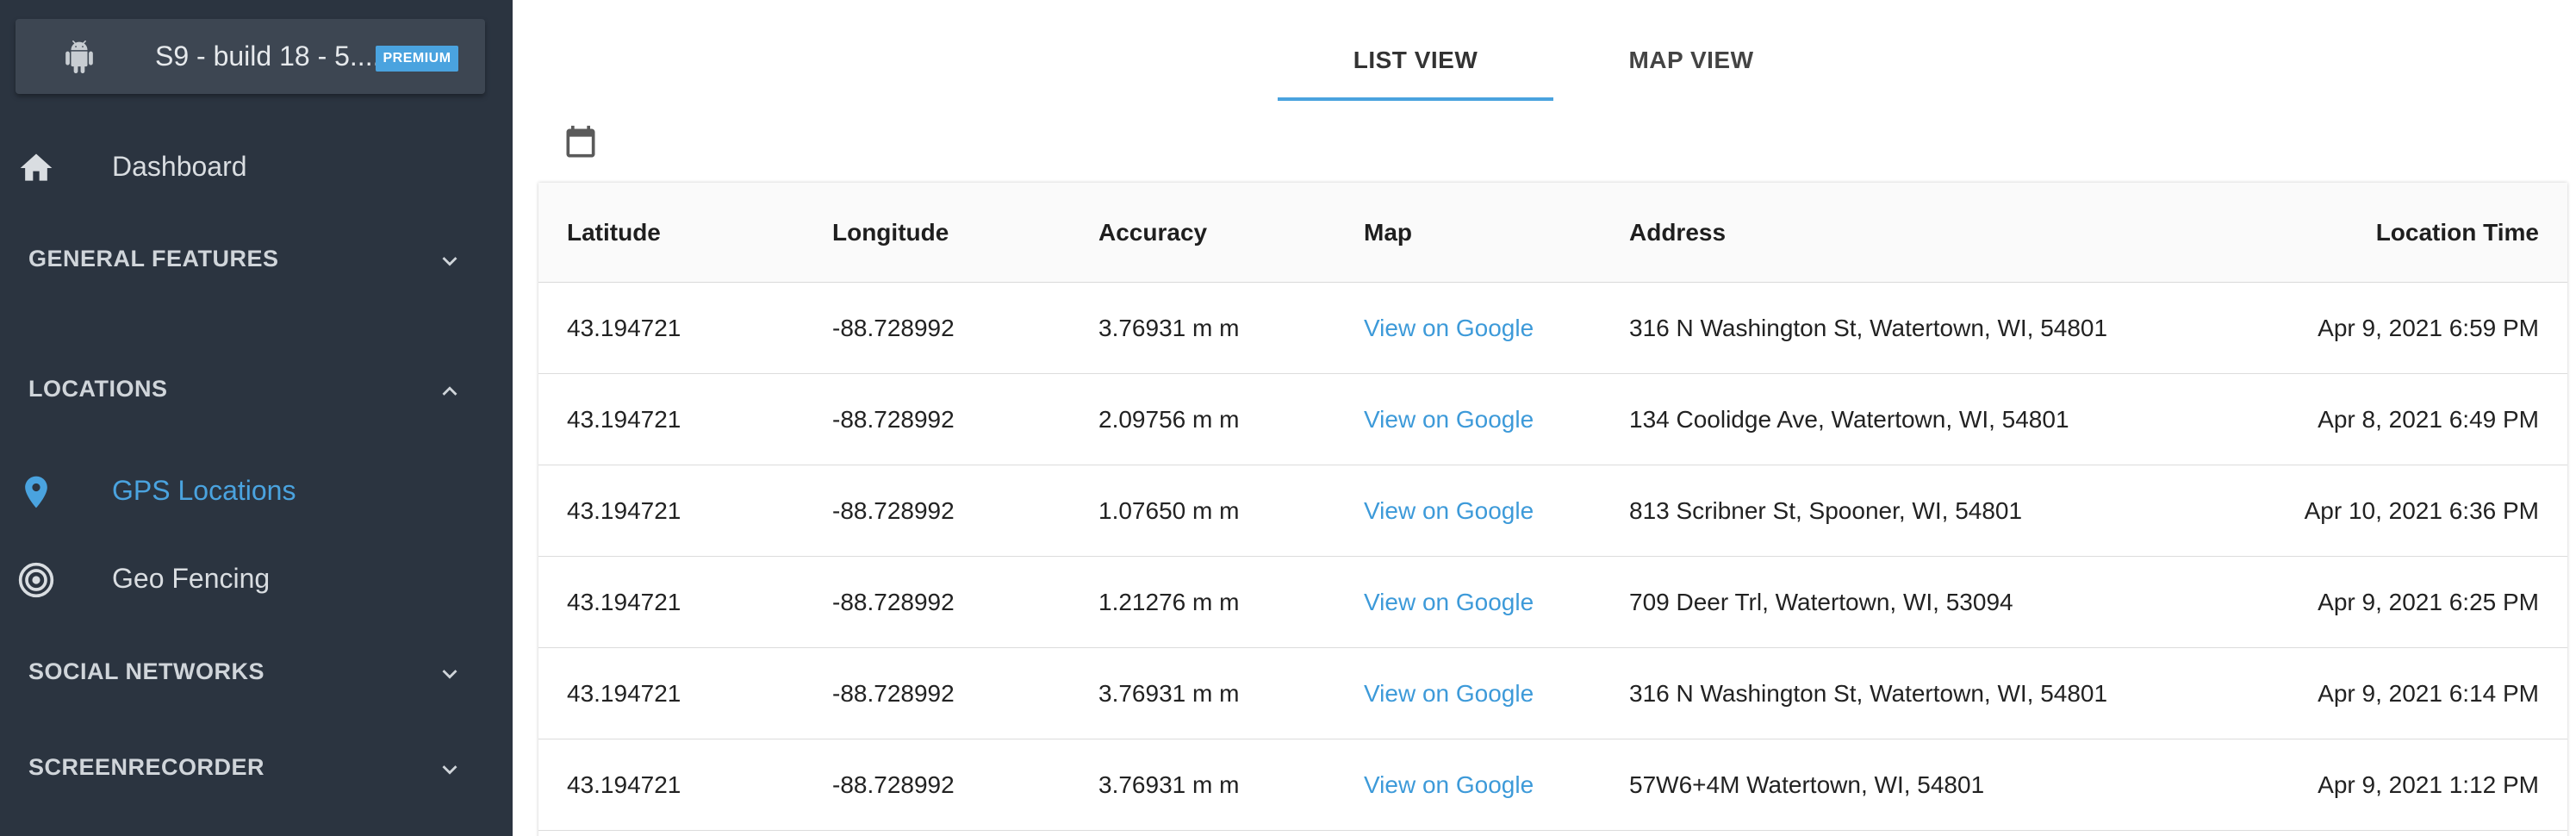 Image resolution: width=2576 pixels, height=836 pixels. What do you see at coordinates (36, 580) in the screenshot?
I see `target-icon` at bounding box center [36, 580].